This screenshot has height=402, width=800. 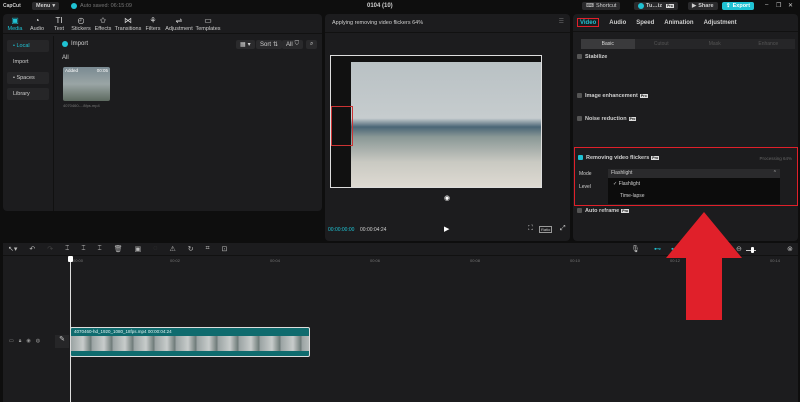 What do you see at coordinates (656, 6) in the screenshot?
I see `user-button: Tu…iz Pro` at bounding box center [656, 6].